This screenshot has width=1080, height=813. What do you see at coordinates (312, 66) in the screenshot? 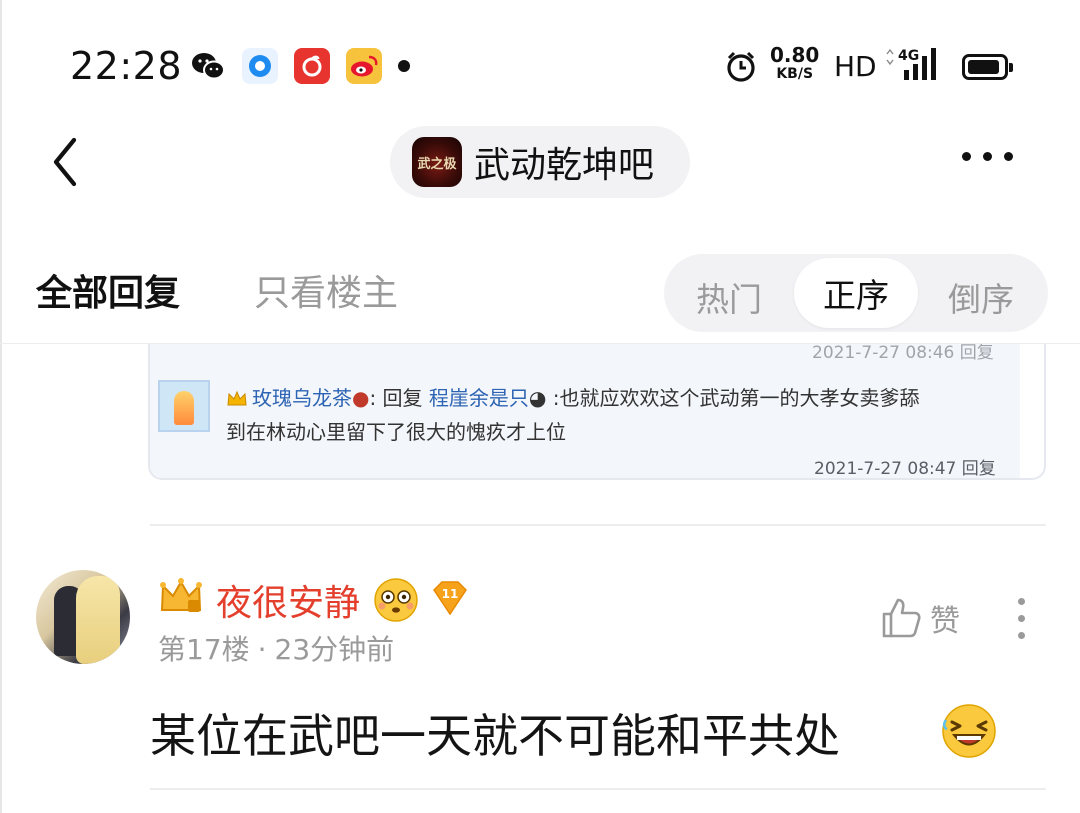
I see `netease-music-icon` at bounding box center [312, 66].